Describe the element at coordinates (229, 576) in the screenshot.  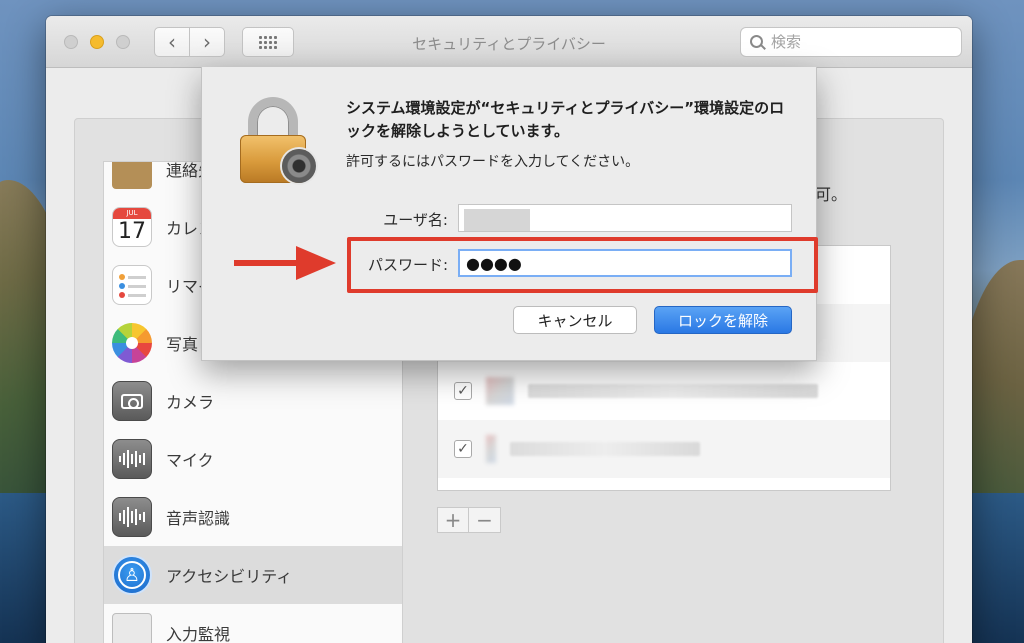
I see `sidebar-item-label: アクセシビリティ` at that location.